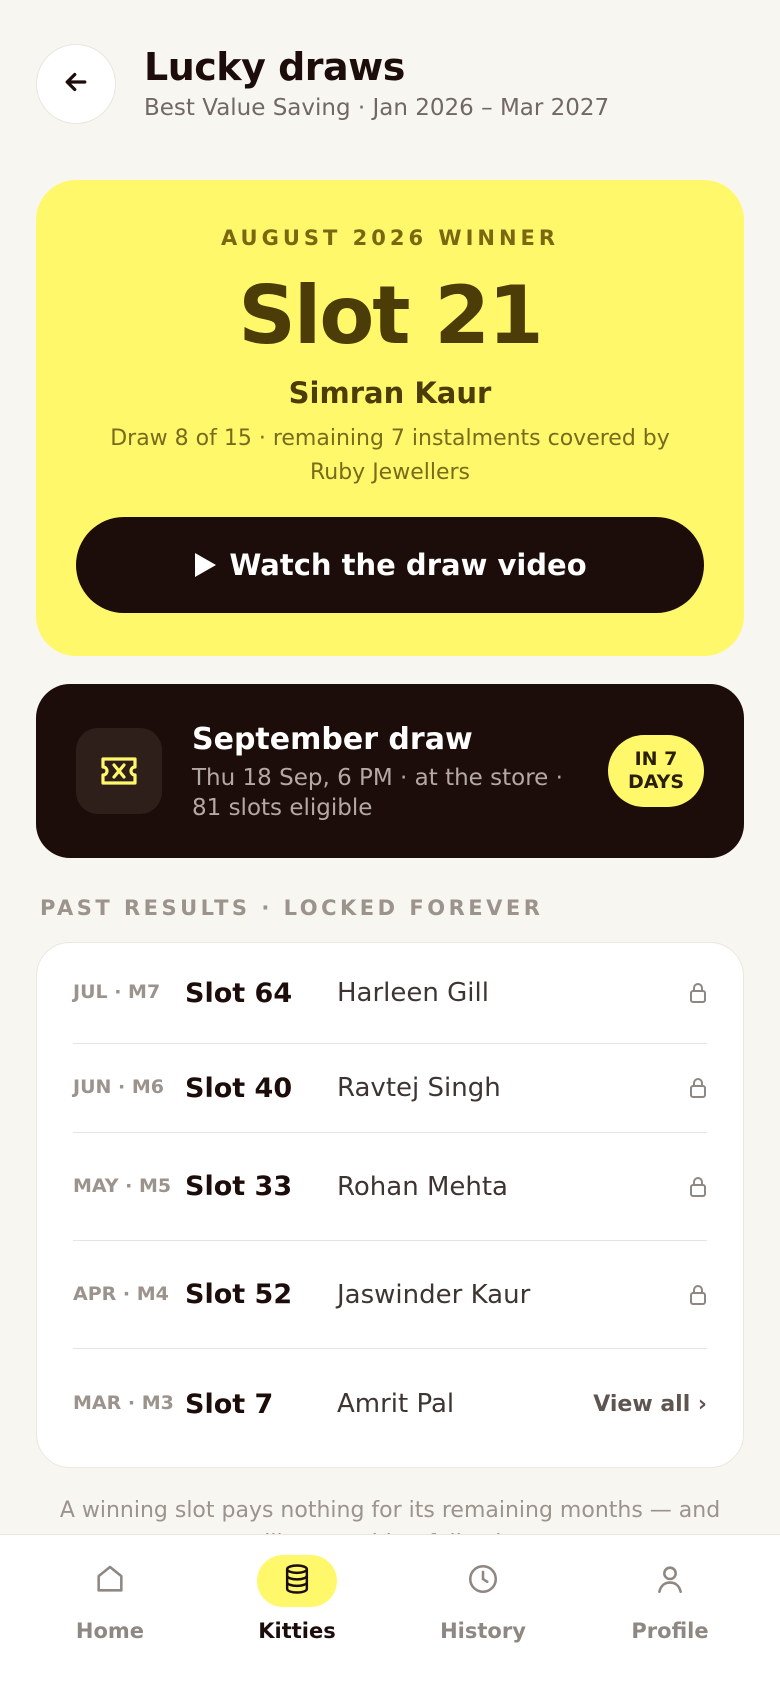 This screenshot has height=1688, width=780. Describe the element at coordinates (239, 993) in the screenshot. I see `result-slot: Slot 64` at that location.